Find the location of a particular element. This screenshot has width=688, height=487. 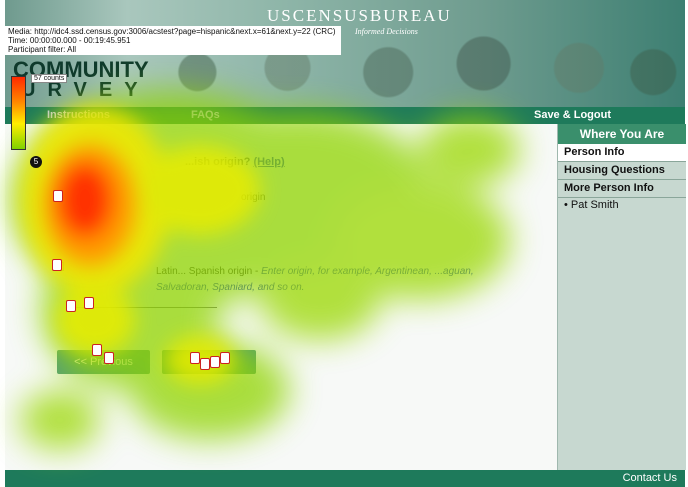

sidebar-item-person-info: Person Info is located at coordinates (622, 153).